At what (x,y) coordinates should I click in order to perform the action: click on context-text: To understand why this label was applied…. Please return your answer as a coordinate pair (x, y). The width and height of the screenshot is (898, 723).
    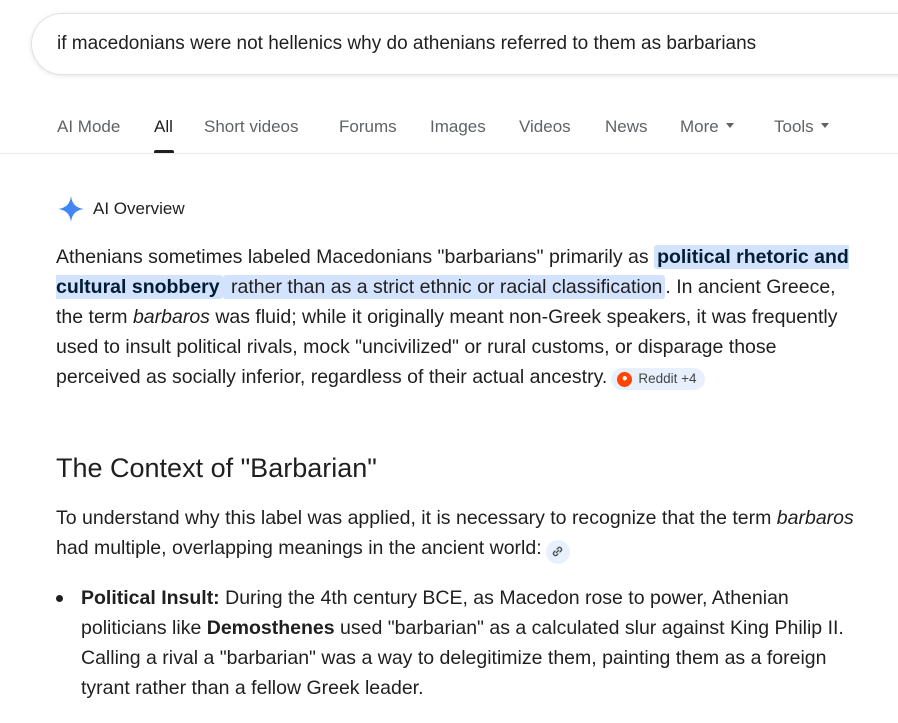
    Looking at the image, I should click on (416, 518).